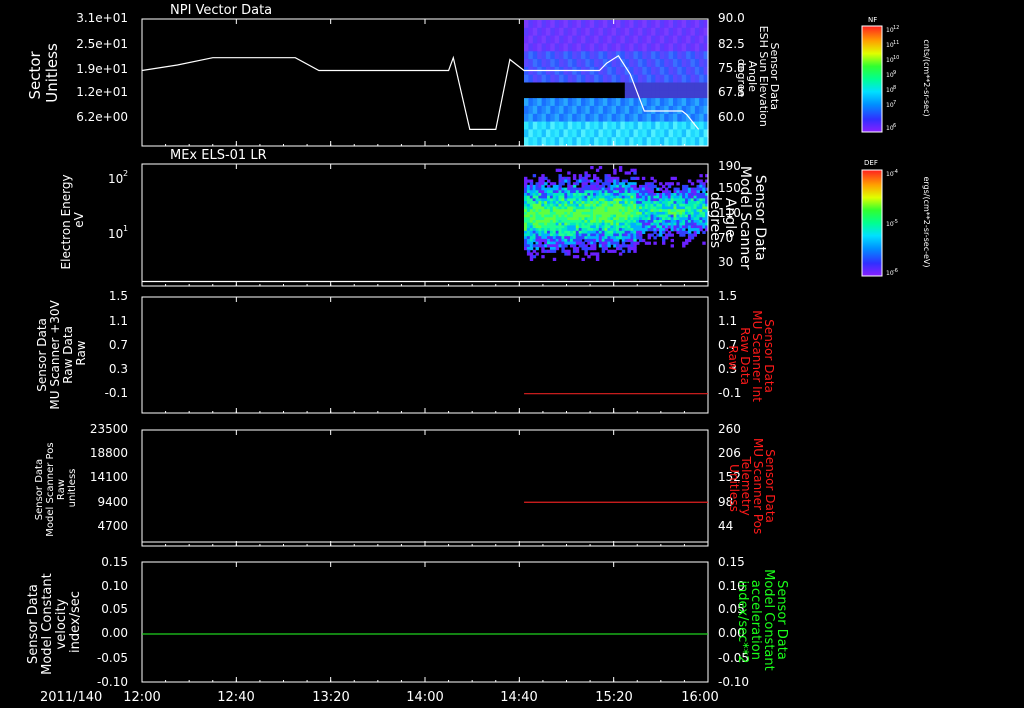 The image size is (1024, 708). Describe the element at coordinates (731, 18) in the screenshot. I see `panel-1-right-tick: 90.0` at that location.